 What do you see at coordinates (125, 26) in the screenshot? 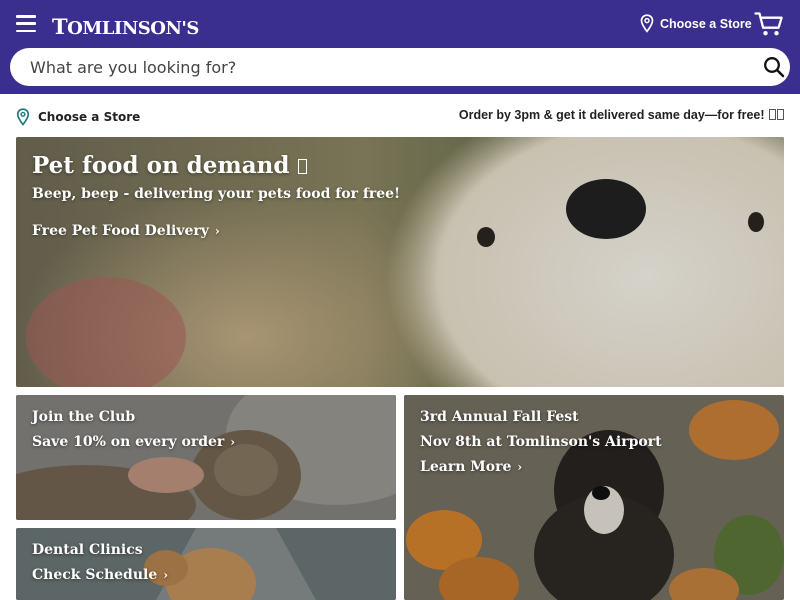
I see `logo: TOMLINSON'S` at bounding box center [125, 26].